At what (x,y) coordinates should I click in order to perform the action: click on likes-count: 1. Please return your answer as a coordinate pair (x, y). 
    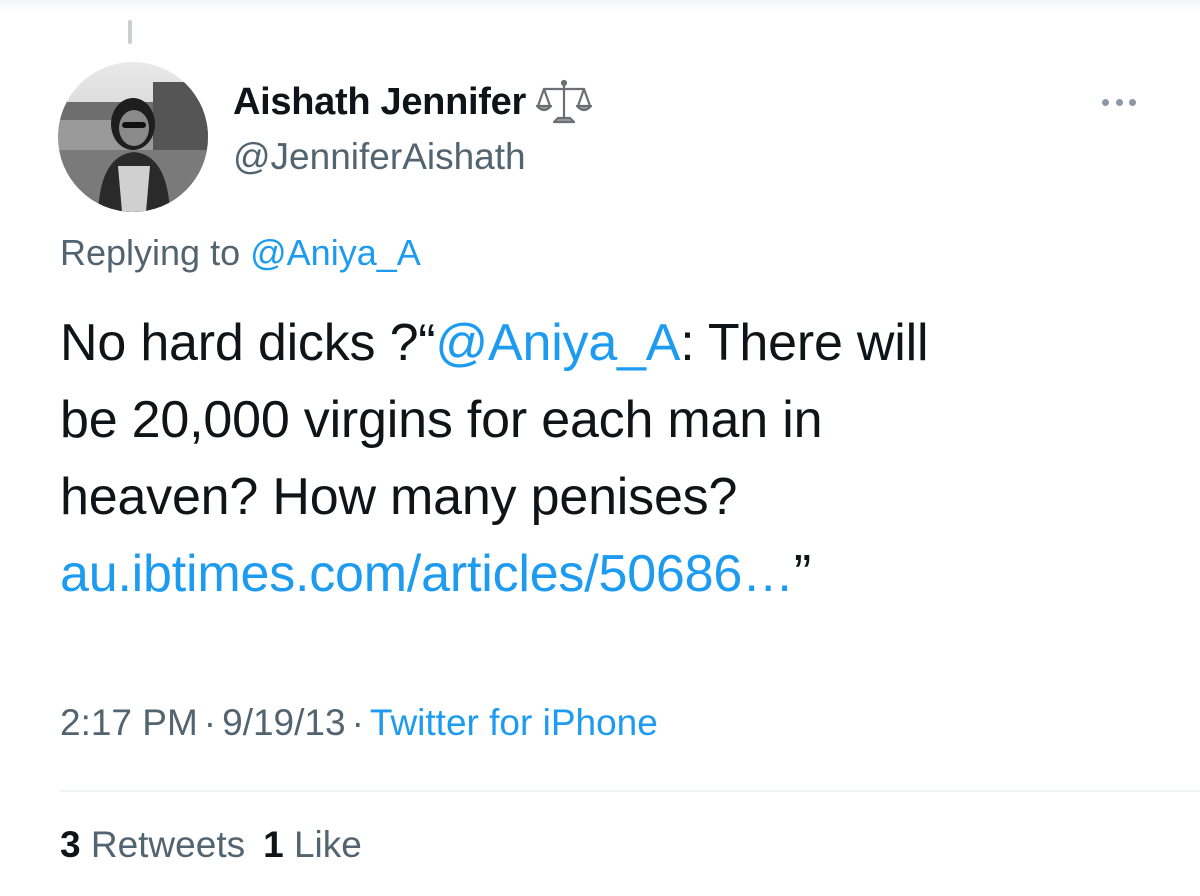
    Looking at the image, I should click on (273, 844).